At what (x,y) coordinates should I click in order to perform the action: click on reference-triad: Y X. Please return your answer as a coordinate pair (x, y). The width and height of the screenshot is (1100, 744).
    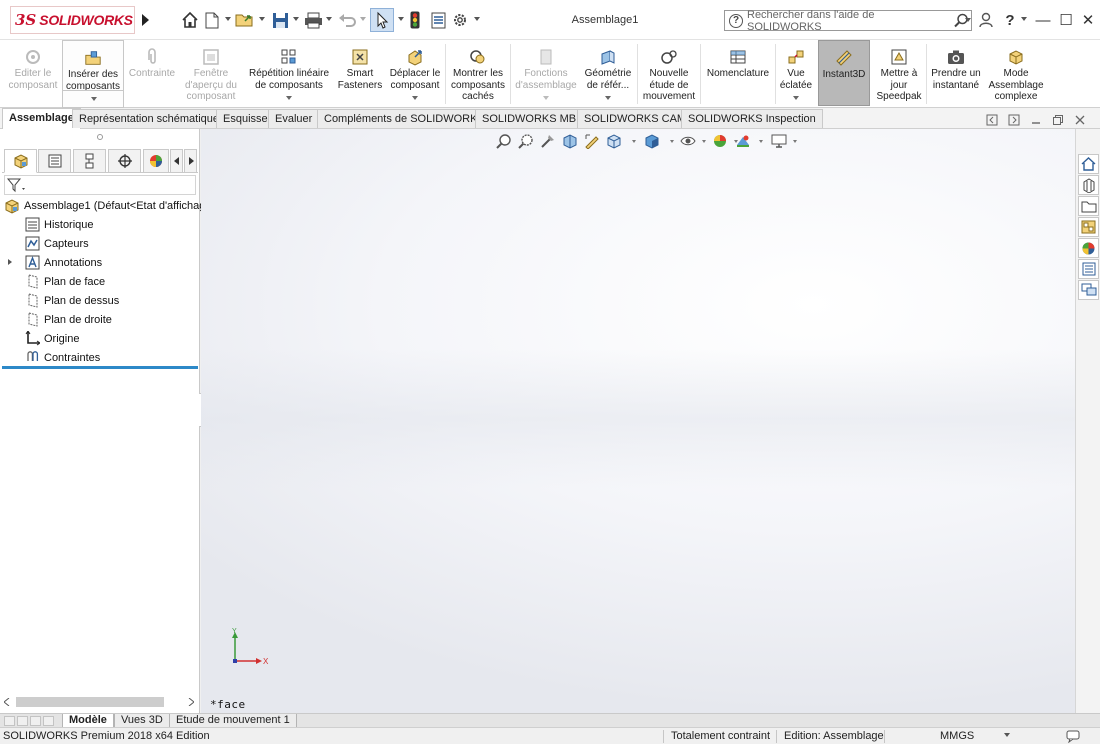
    Looking at the image, I should click on (249, 647).